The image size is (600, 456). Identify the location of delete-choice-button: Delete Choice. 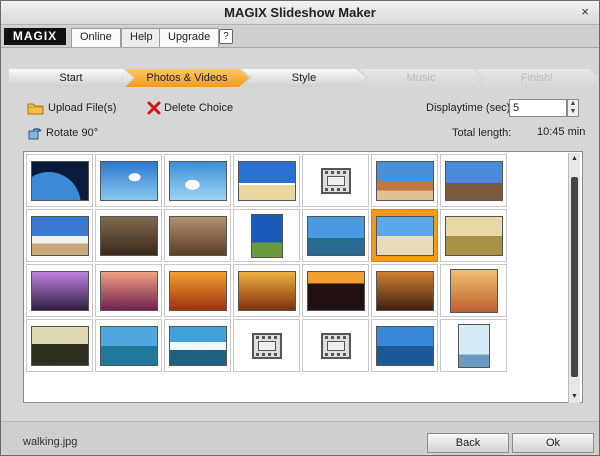
(190, 108).